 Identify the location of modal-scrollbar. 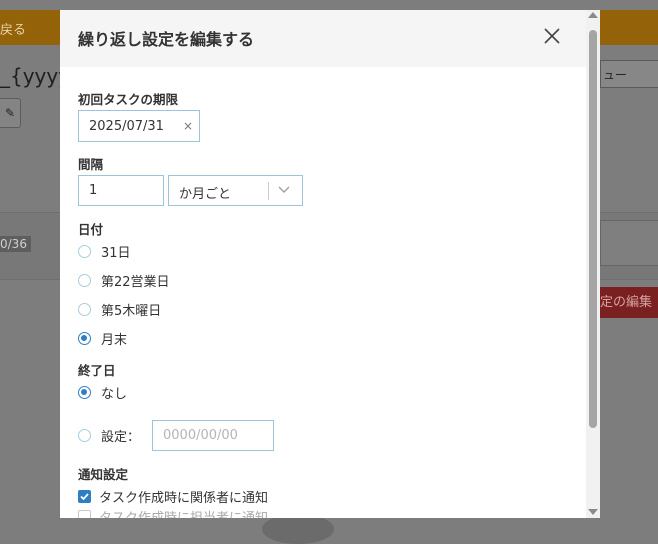
(593, 264).